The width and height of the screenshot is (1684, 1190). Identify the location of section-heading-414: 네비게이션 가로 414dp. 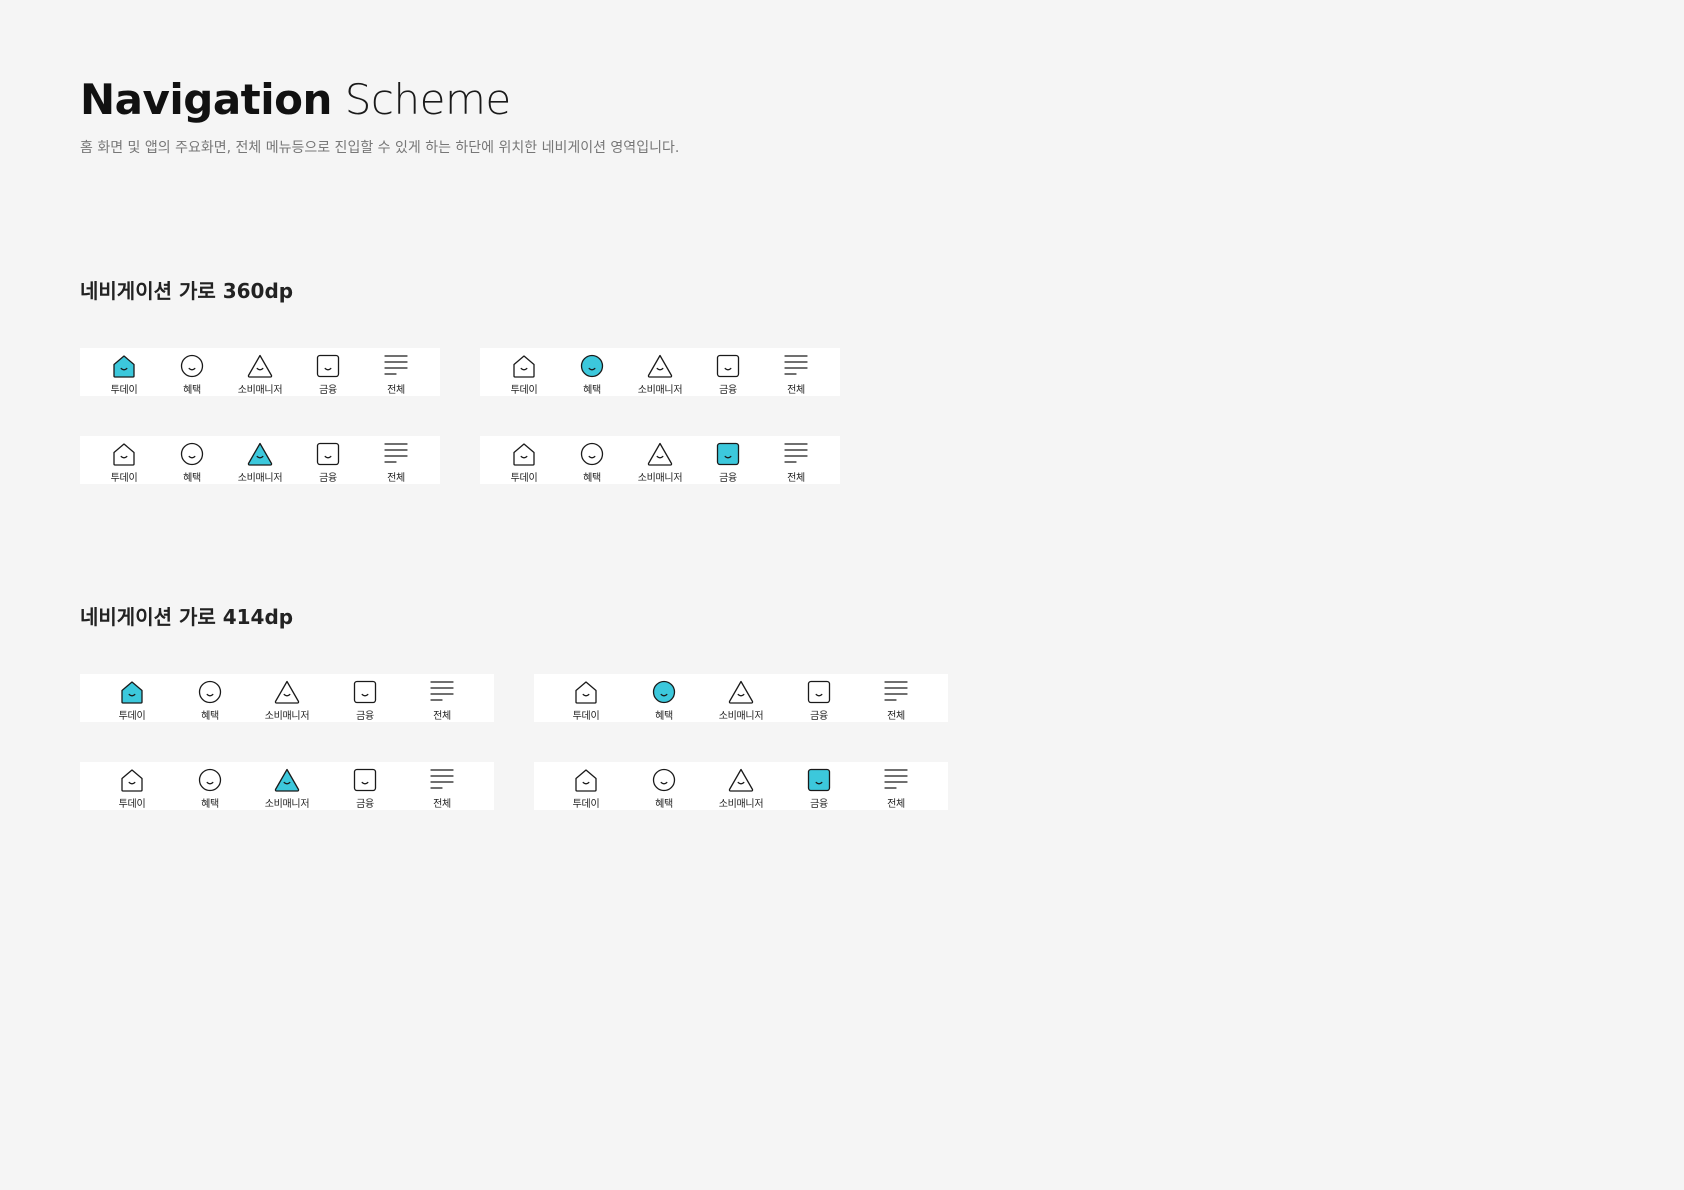
(187, 617).